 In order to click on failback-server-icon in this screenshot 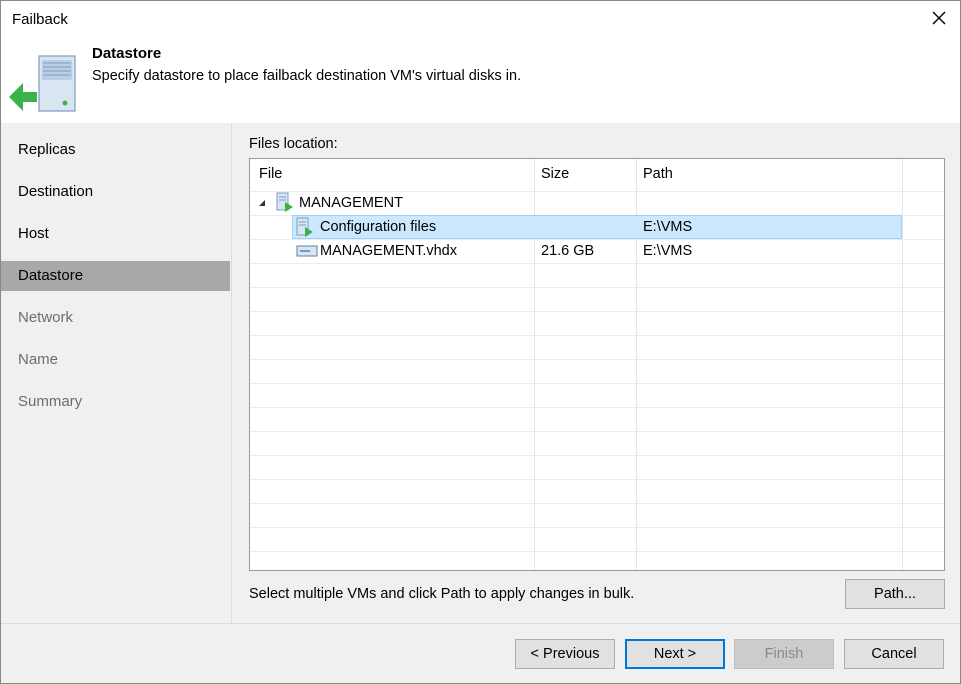, I will do `click(42, 83)`.